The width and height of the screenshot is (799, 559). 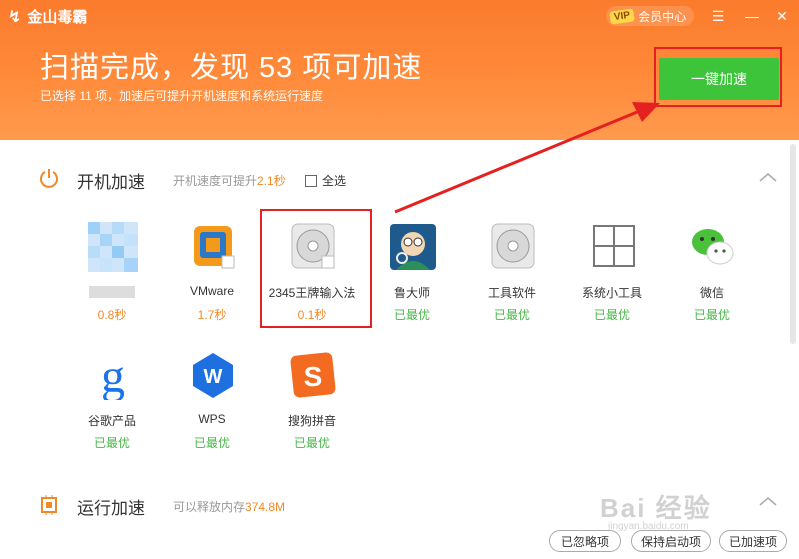 What do you see at coordinates (182, 96) in the screenshot?
I see `scan-result-subline: 已选择 11 项，加速后可提升开机速度和系统运行速度` at bounding box center [182, 96].